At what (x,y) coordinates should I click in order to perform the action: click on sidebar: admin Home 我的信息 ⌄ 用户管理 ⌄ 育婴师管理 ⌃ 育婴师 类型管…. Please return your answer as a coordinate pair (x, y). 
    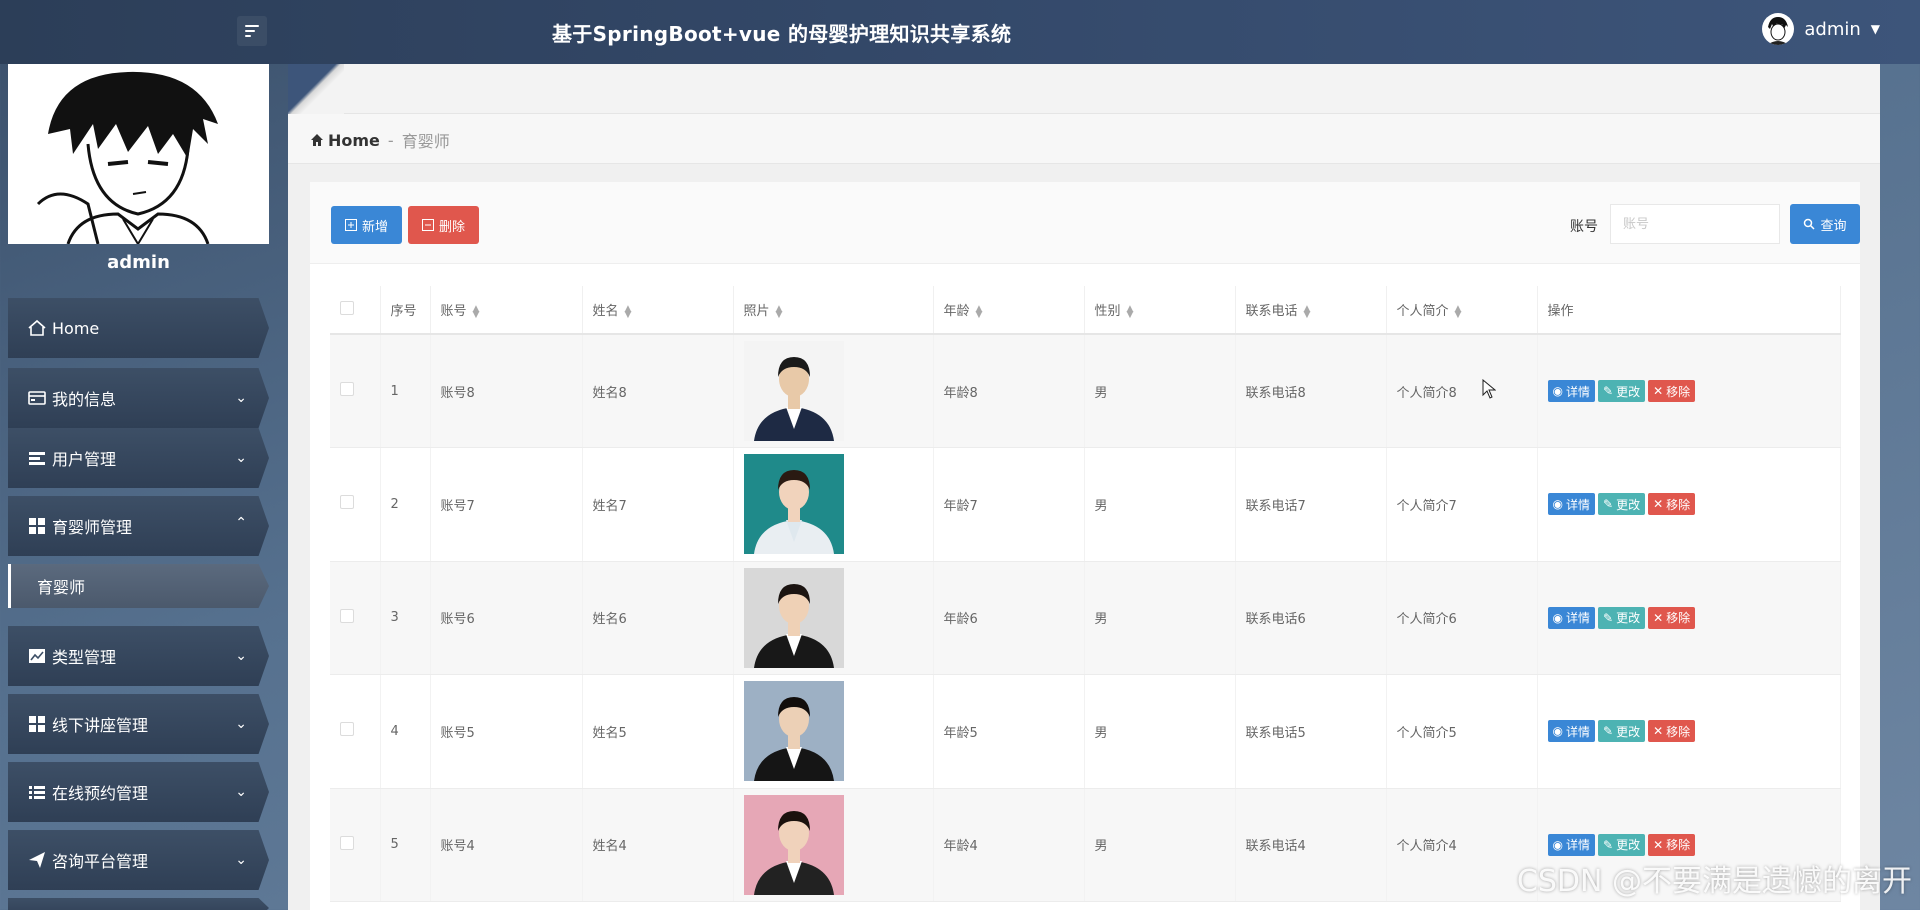
    Looking at the image, I should click on (144, 487).